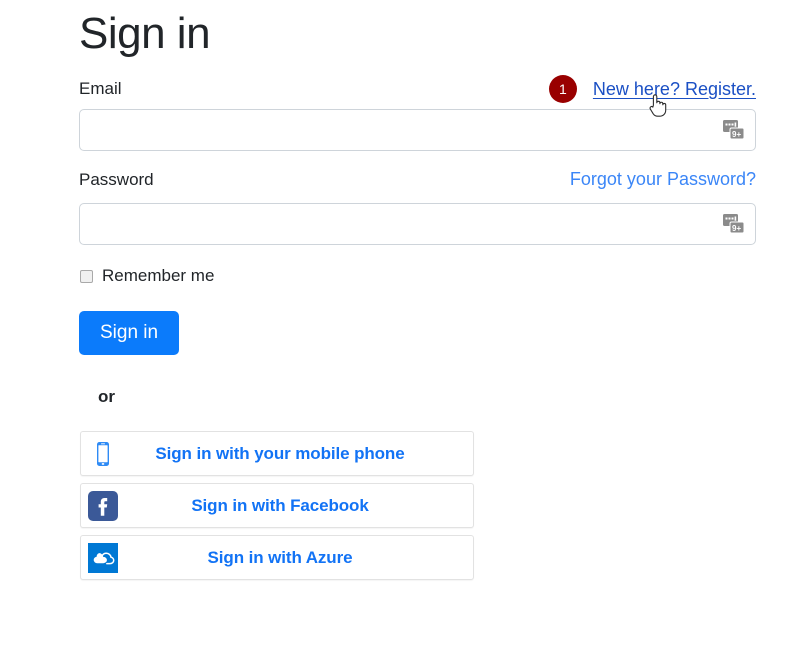 Image resolution: width=789 pixels, height=645 pixels. What do you see at coordinates (103, 506) in the screenshot?
I see `facebook-icon` at bounding box center [103, 506].